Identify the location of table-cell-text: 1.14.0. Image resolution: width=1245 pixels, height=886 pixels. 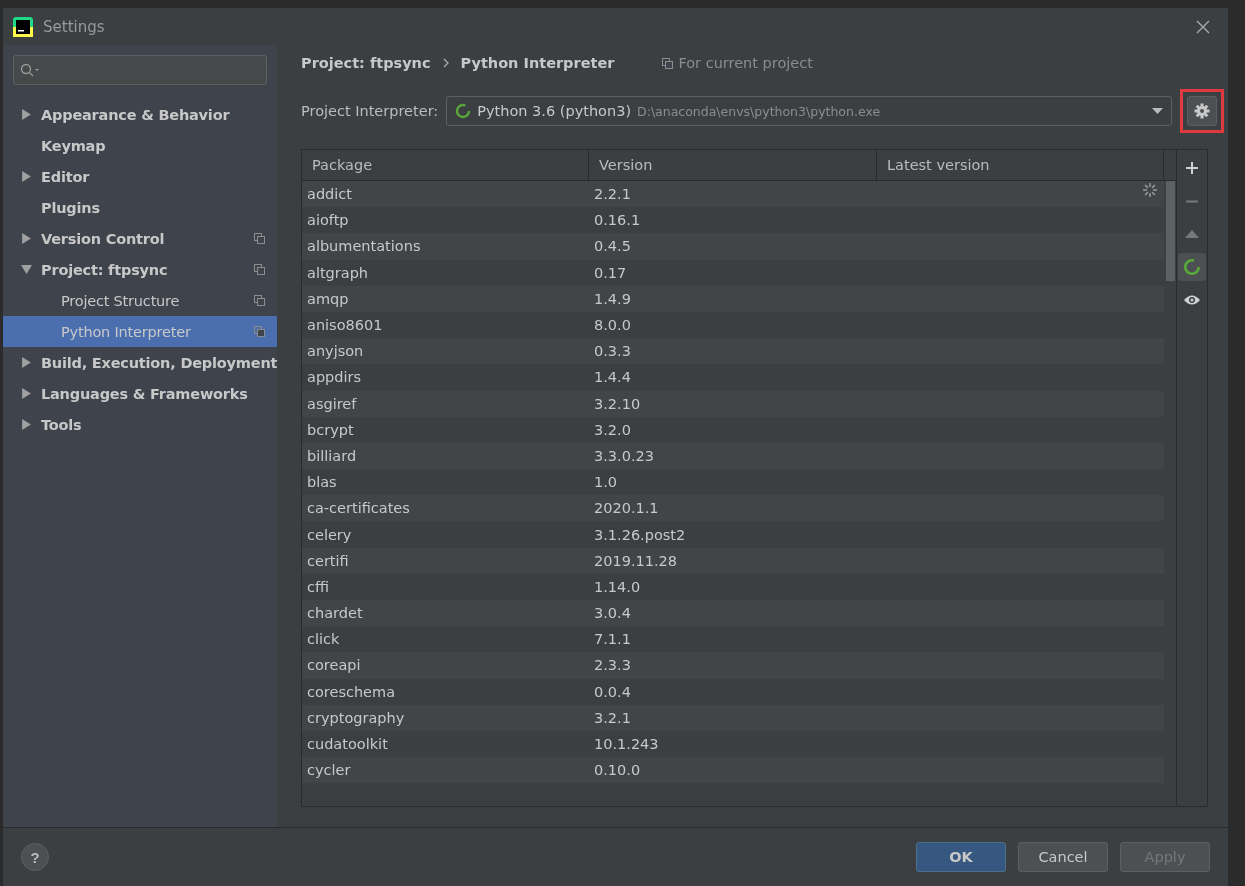
(617, 587).